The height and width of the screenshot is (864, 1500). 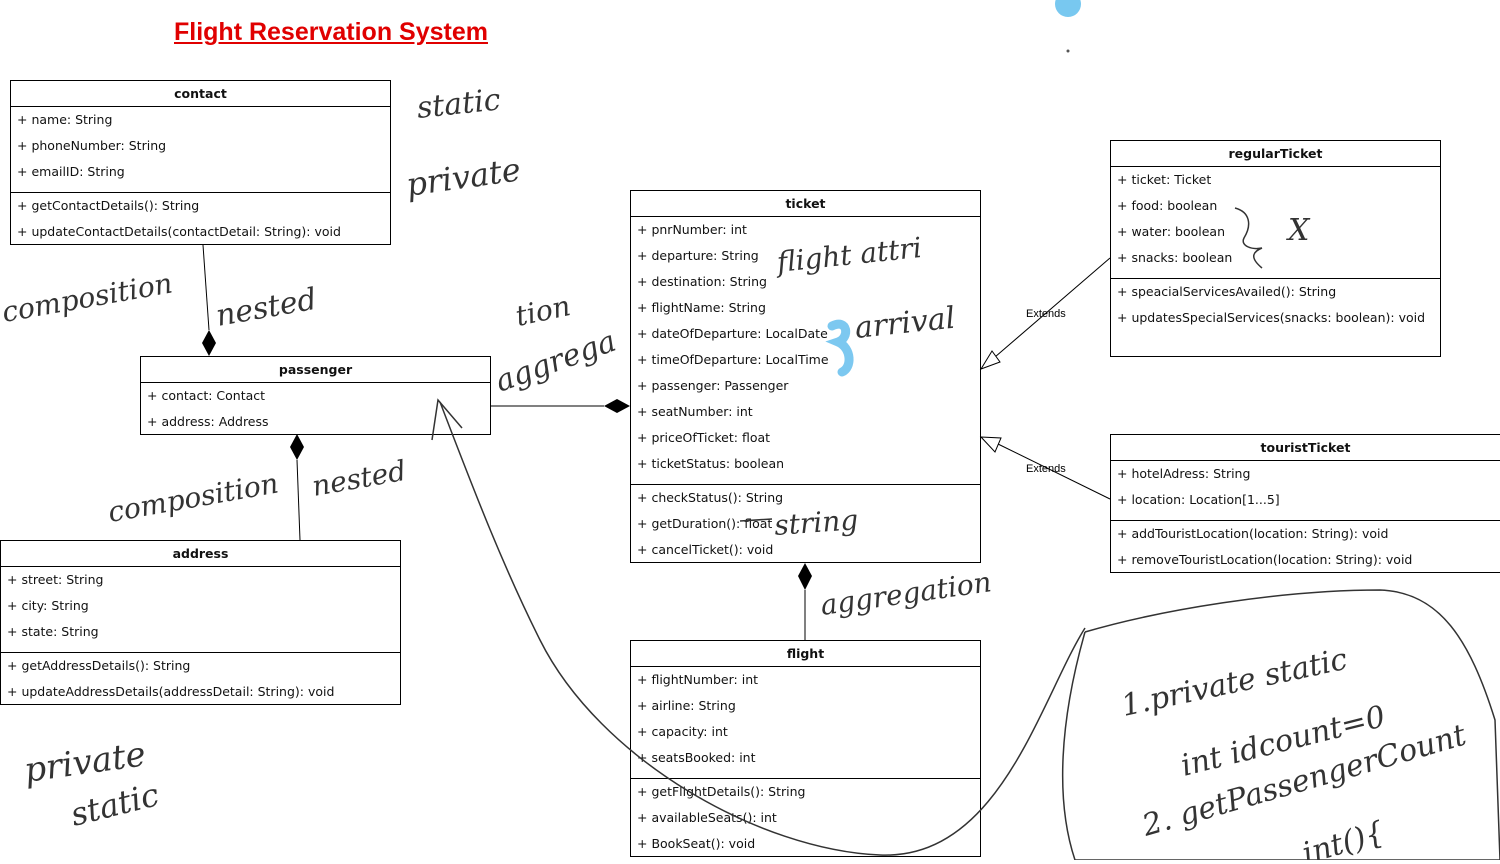 I want to click on note-aggrega: aggrega, so click(x=556, y=362).